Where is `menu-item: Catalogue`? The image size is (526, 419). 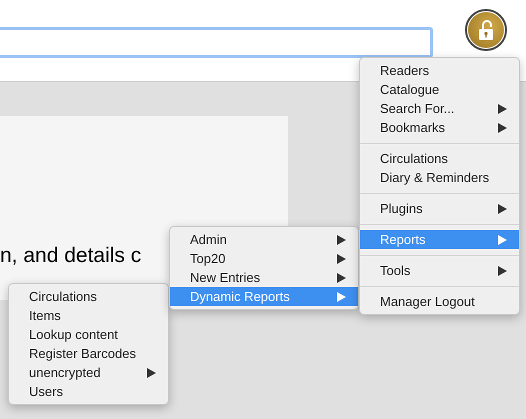
menu-item: Catalogue is located at coordinates (439, 89).